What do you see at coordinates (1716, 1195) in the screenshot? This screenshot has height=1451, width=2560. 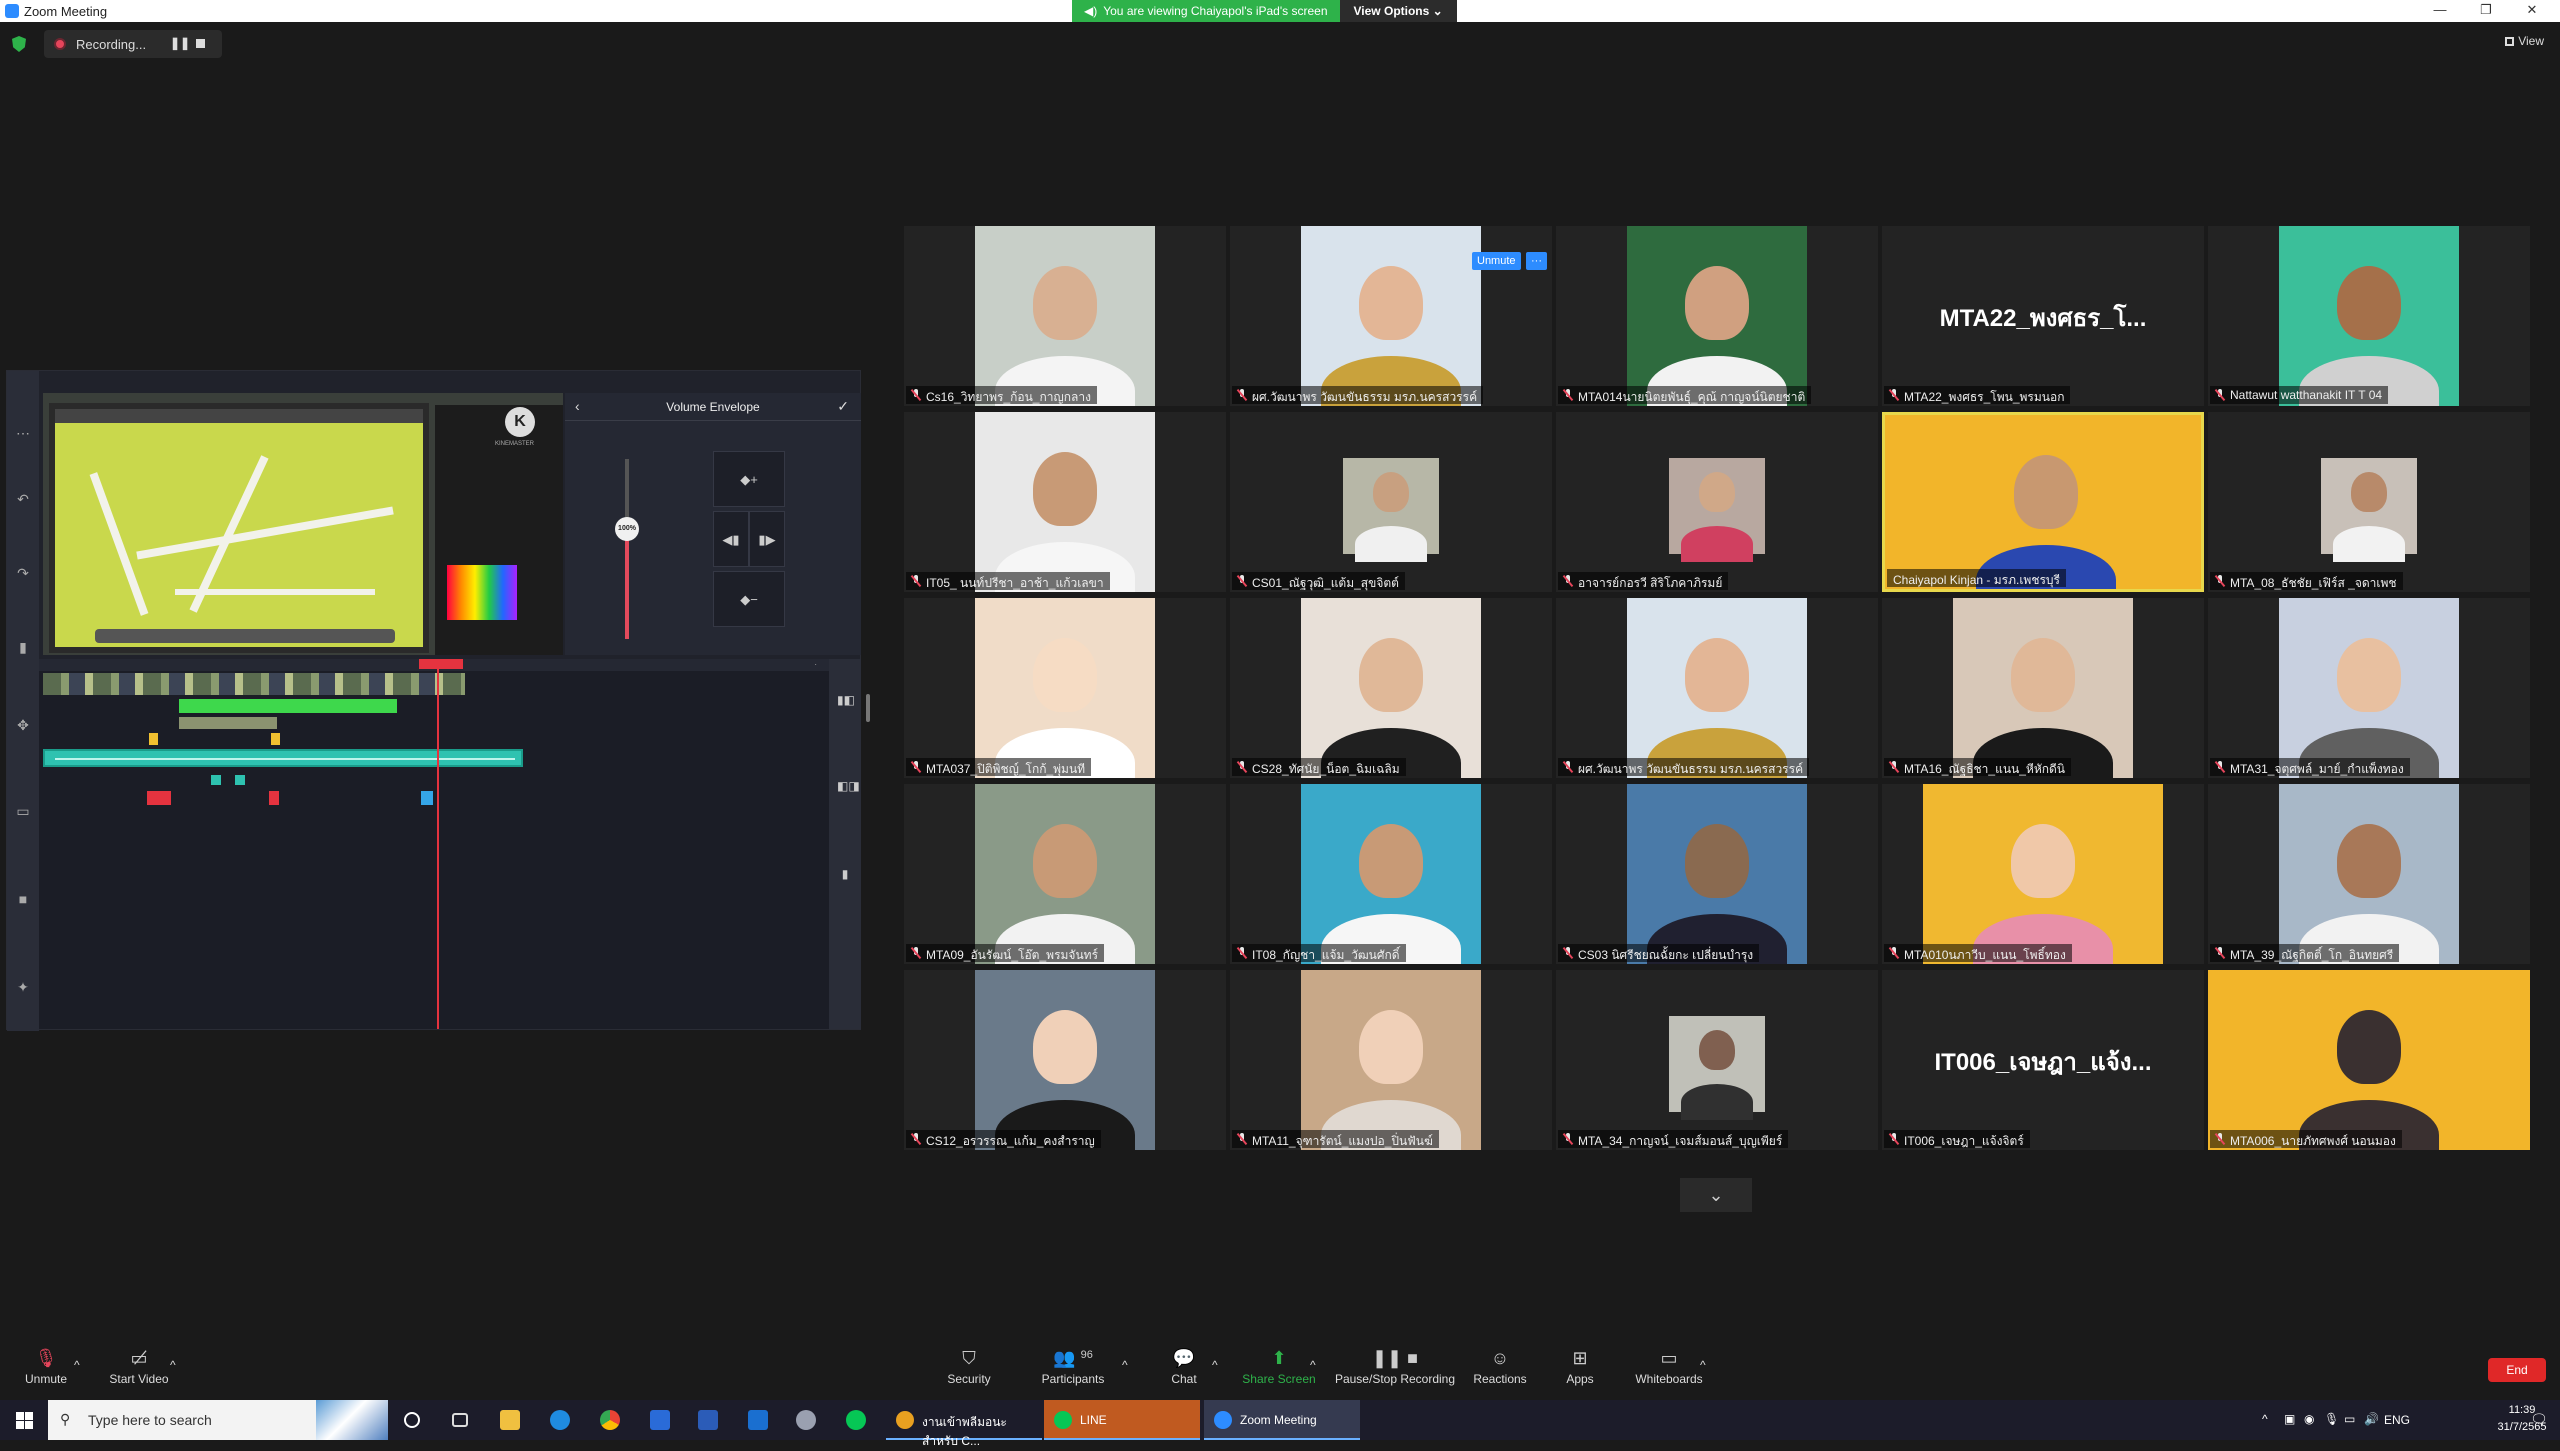 I see `gallery-next-page-button: ⌄` at bounding box center [1716, 1195].